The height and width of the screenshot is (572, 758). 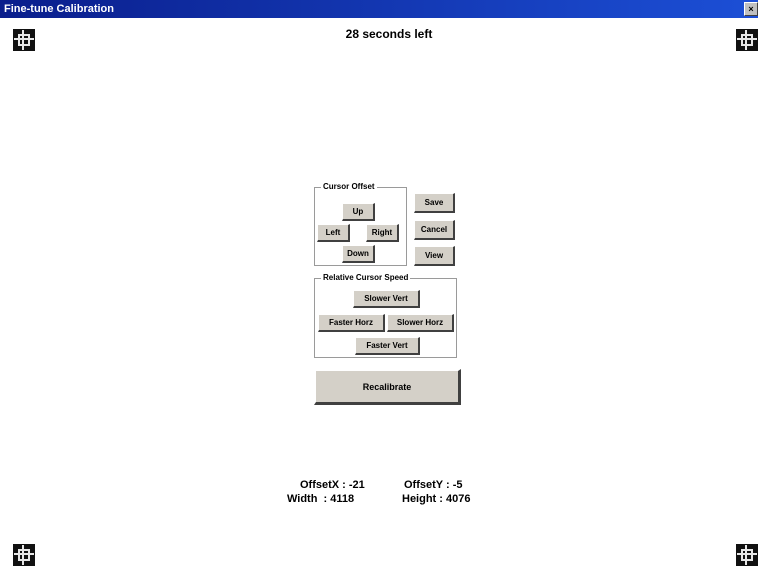 I want to click on relative-cursor-speed-label: Relative Cursor Speed, so click(x=366, y=278).